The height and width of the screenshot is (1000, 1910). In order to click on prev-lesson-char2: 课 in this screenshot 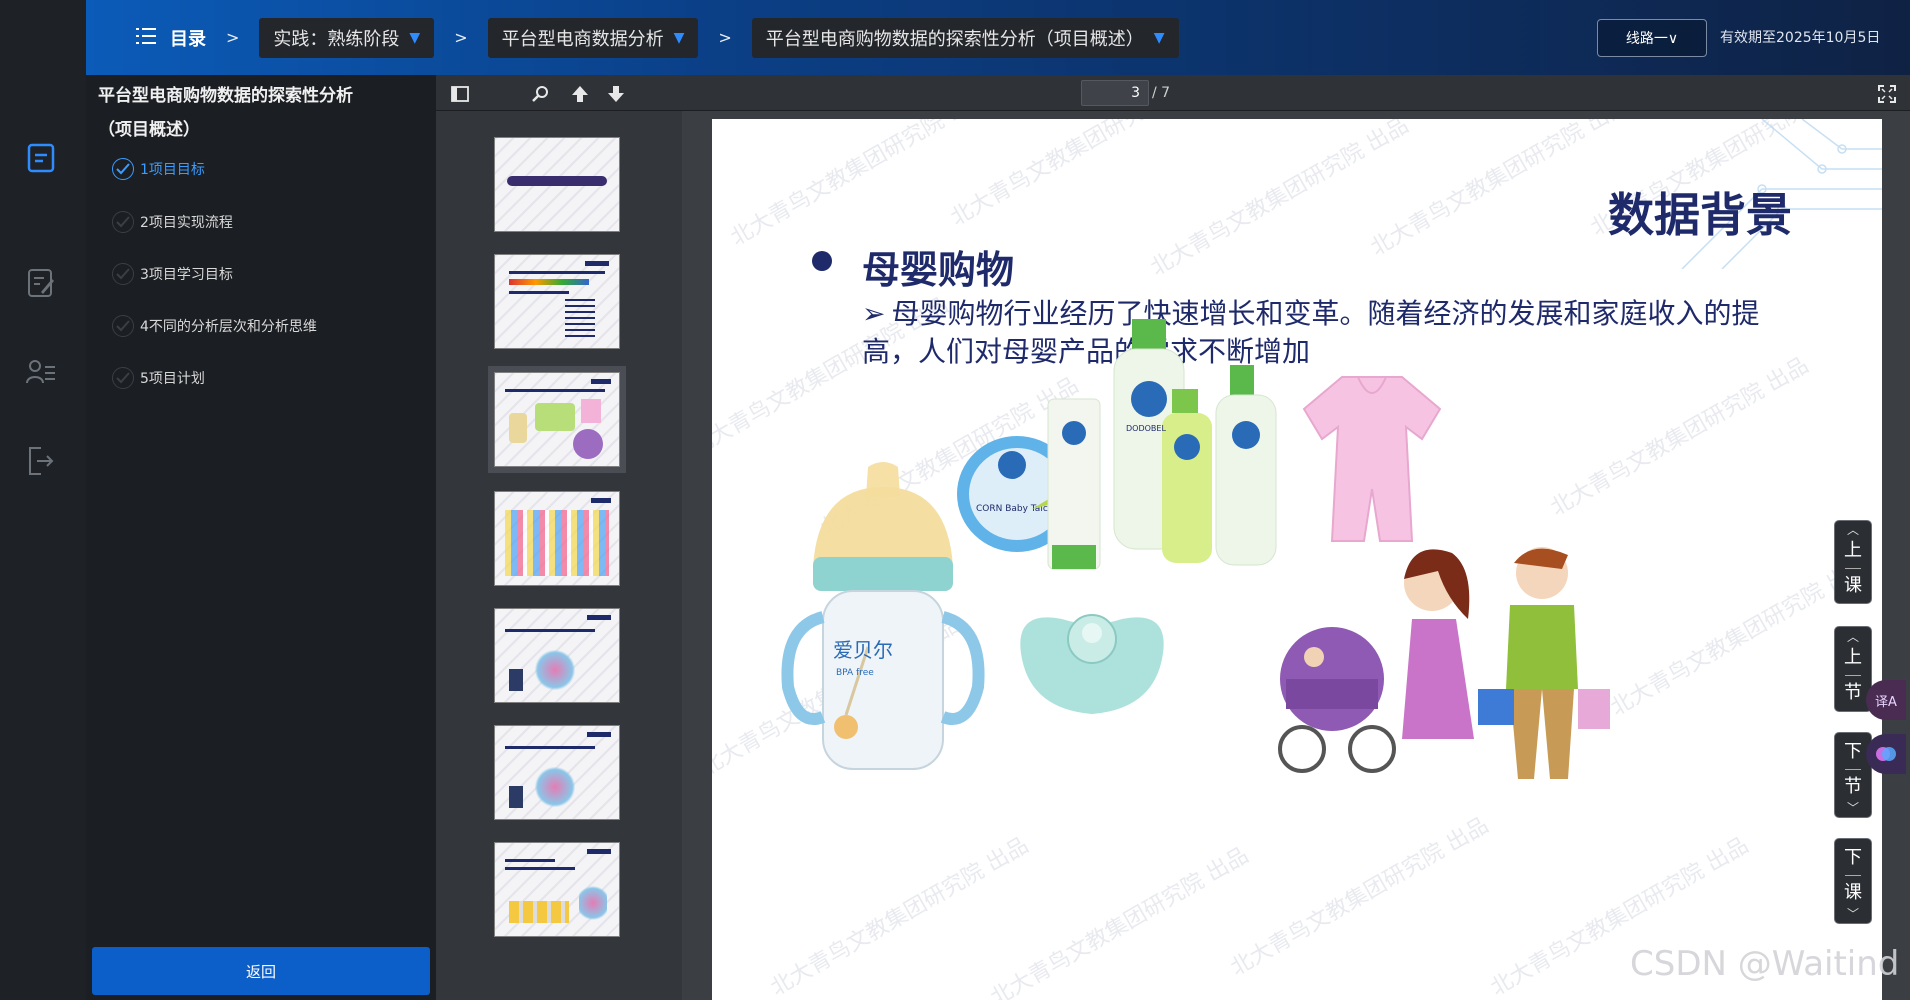, I will do `click(1853, 585)`.